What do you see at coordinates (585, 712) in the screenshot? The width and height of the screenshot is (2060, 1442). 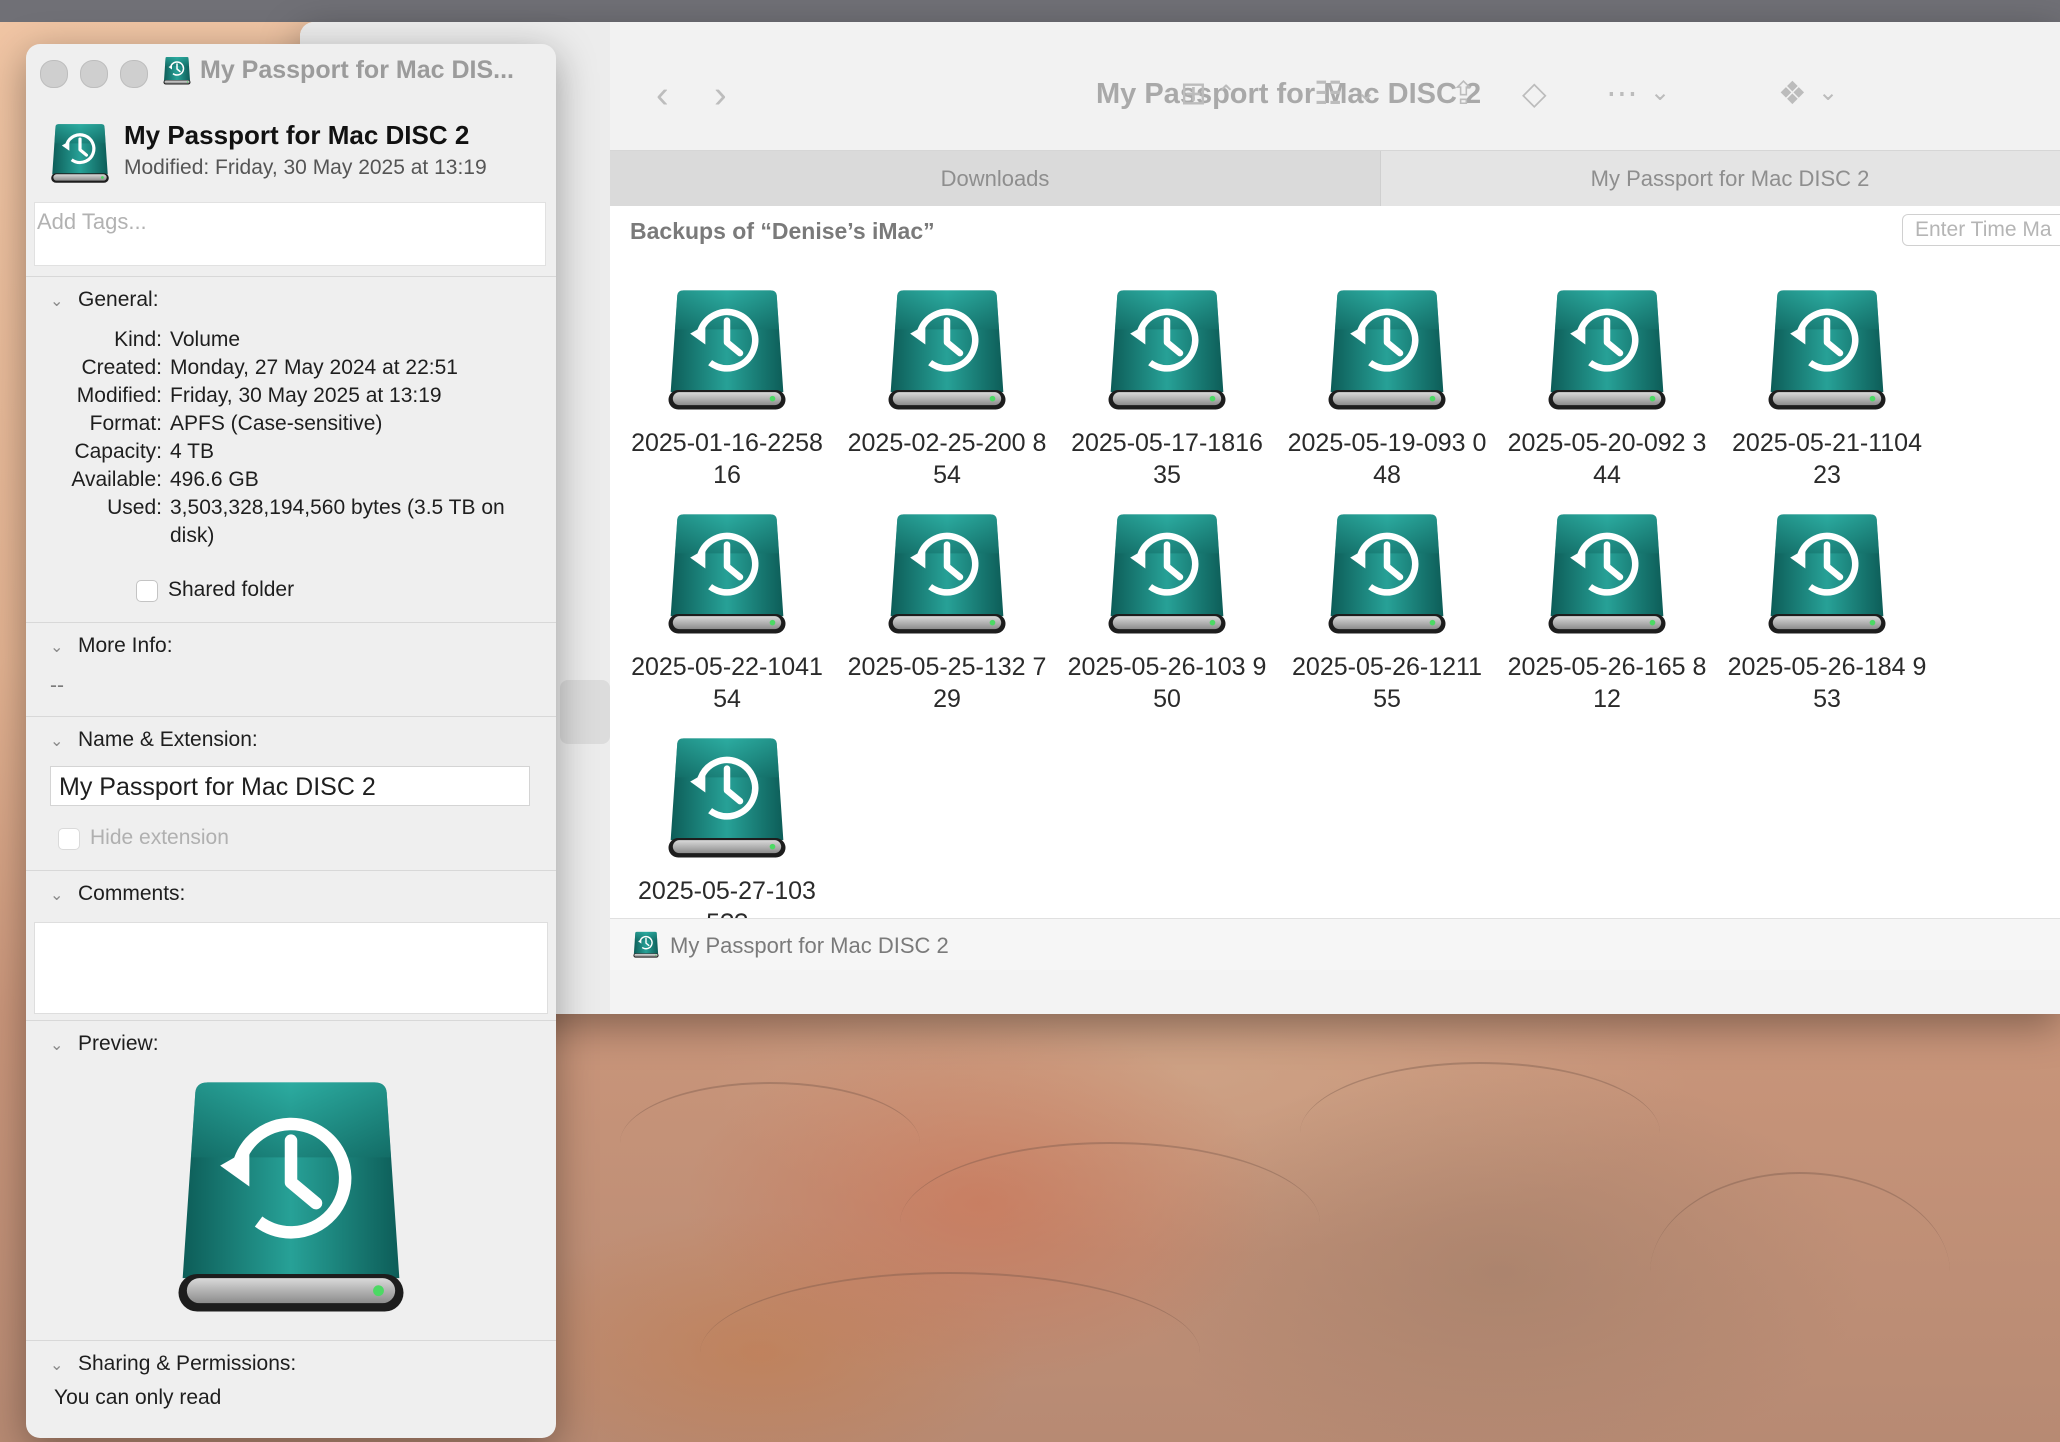 I see `sidebar-selected-item` at bounding box center [585, 712].